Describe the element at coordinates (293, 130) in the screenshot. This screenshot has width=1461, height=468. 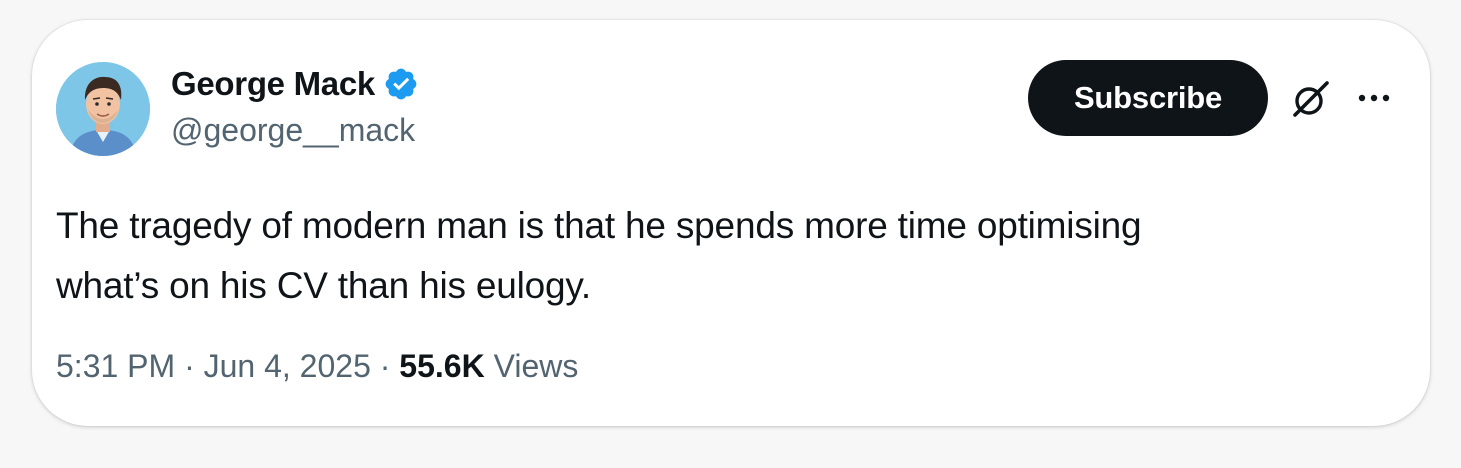
I see `author-handle: @george__mack` at that location.